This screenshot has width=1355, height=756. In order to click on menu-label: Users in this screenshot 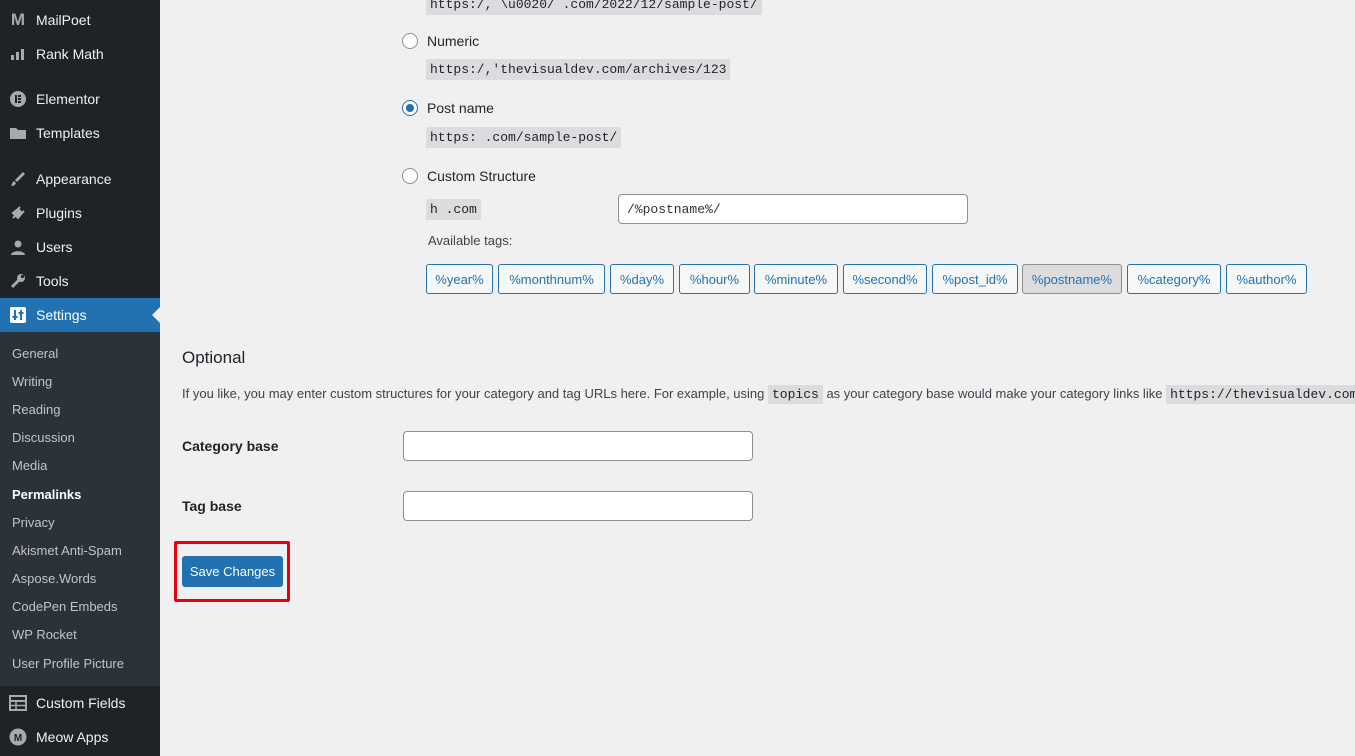, I will do `click(54, 247)`.